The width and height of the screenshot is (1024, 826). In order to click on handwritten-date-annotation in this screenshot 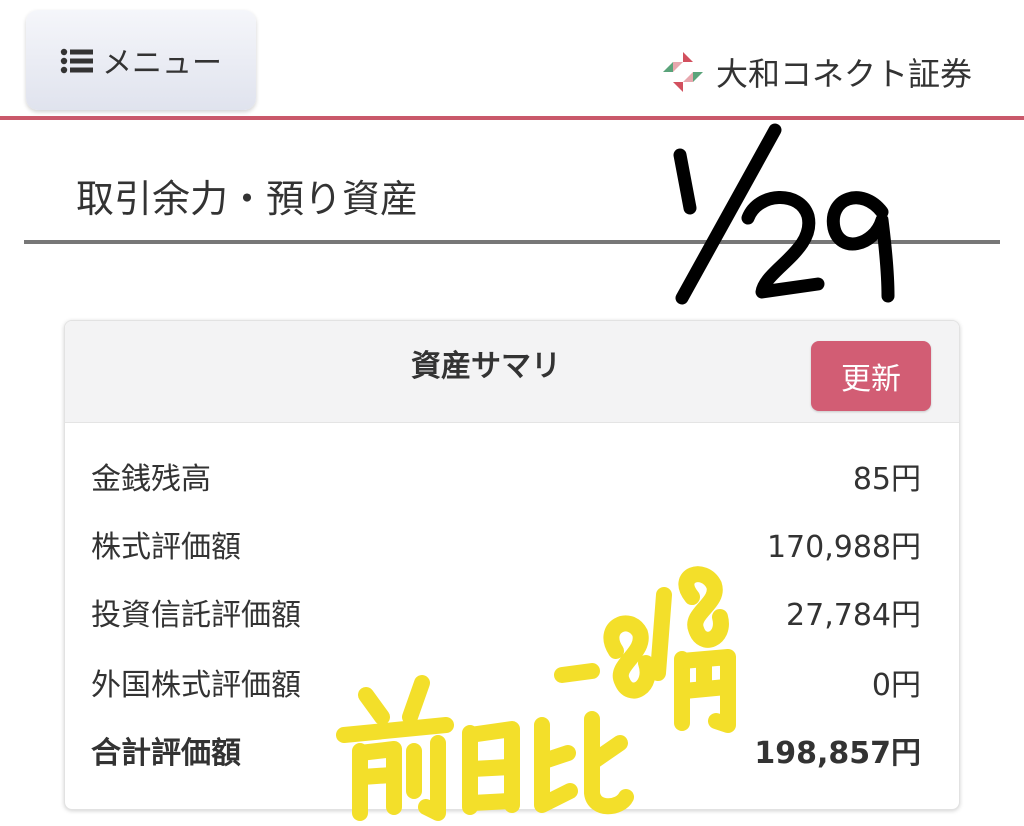, I will do `click(784, 214)`.